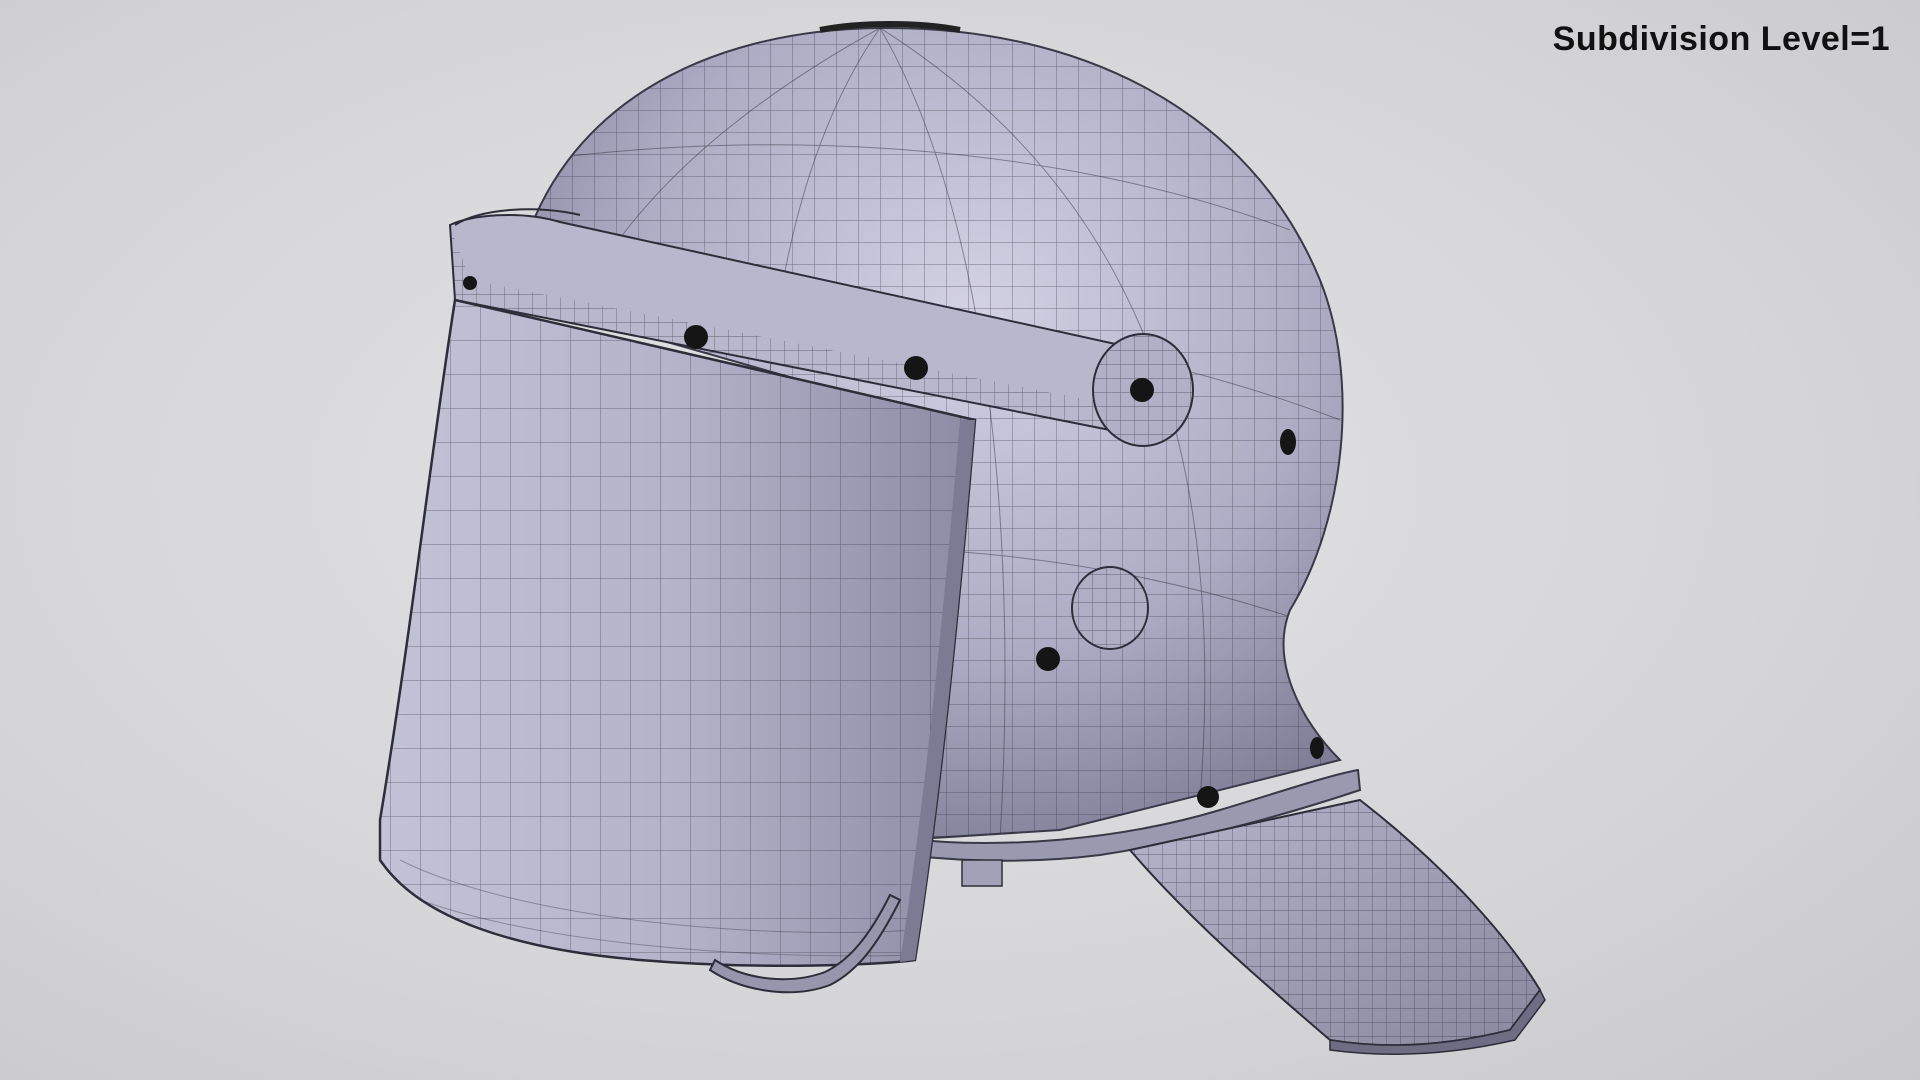 The image size is (1920, 1080). What do you see at coordinates (1110, 608) in the screenshot?
I see `side-button` at bounding box center [1110, 608].